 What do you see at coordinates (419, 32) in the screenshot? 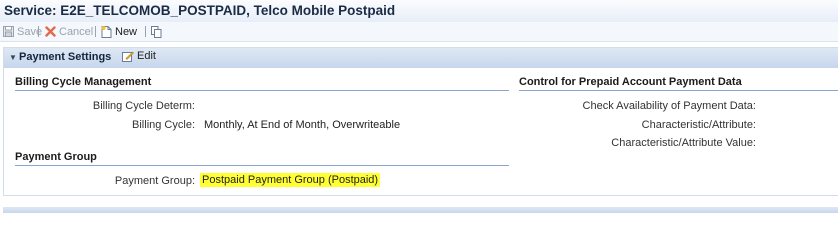
I see `toolbar: Save Cancel New` at bounding box center [419, 32].